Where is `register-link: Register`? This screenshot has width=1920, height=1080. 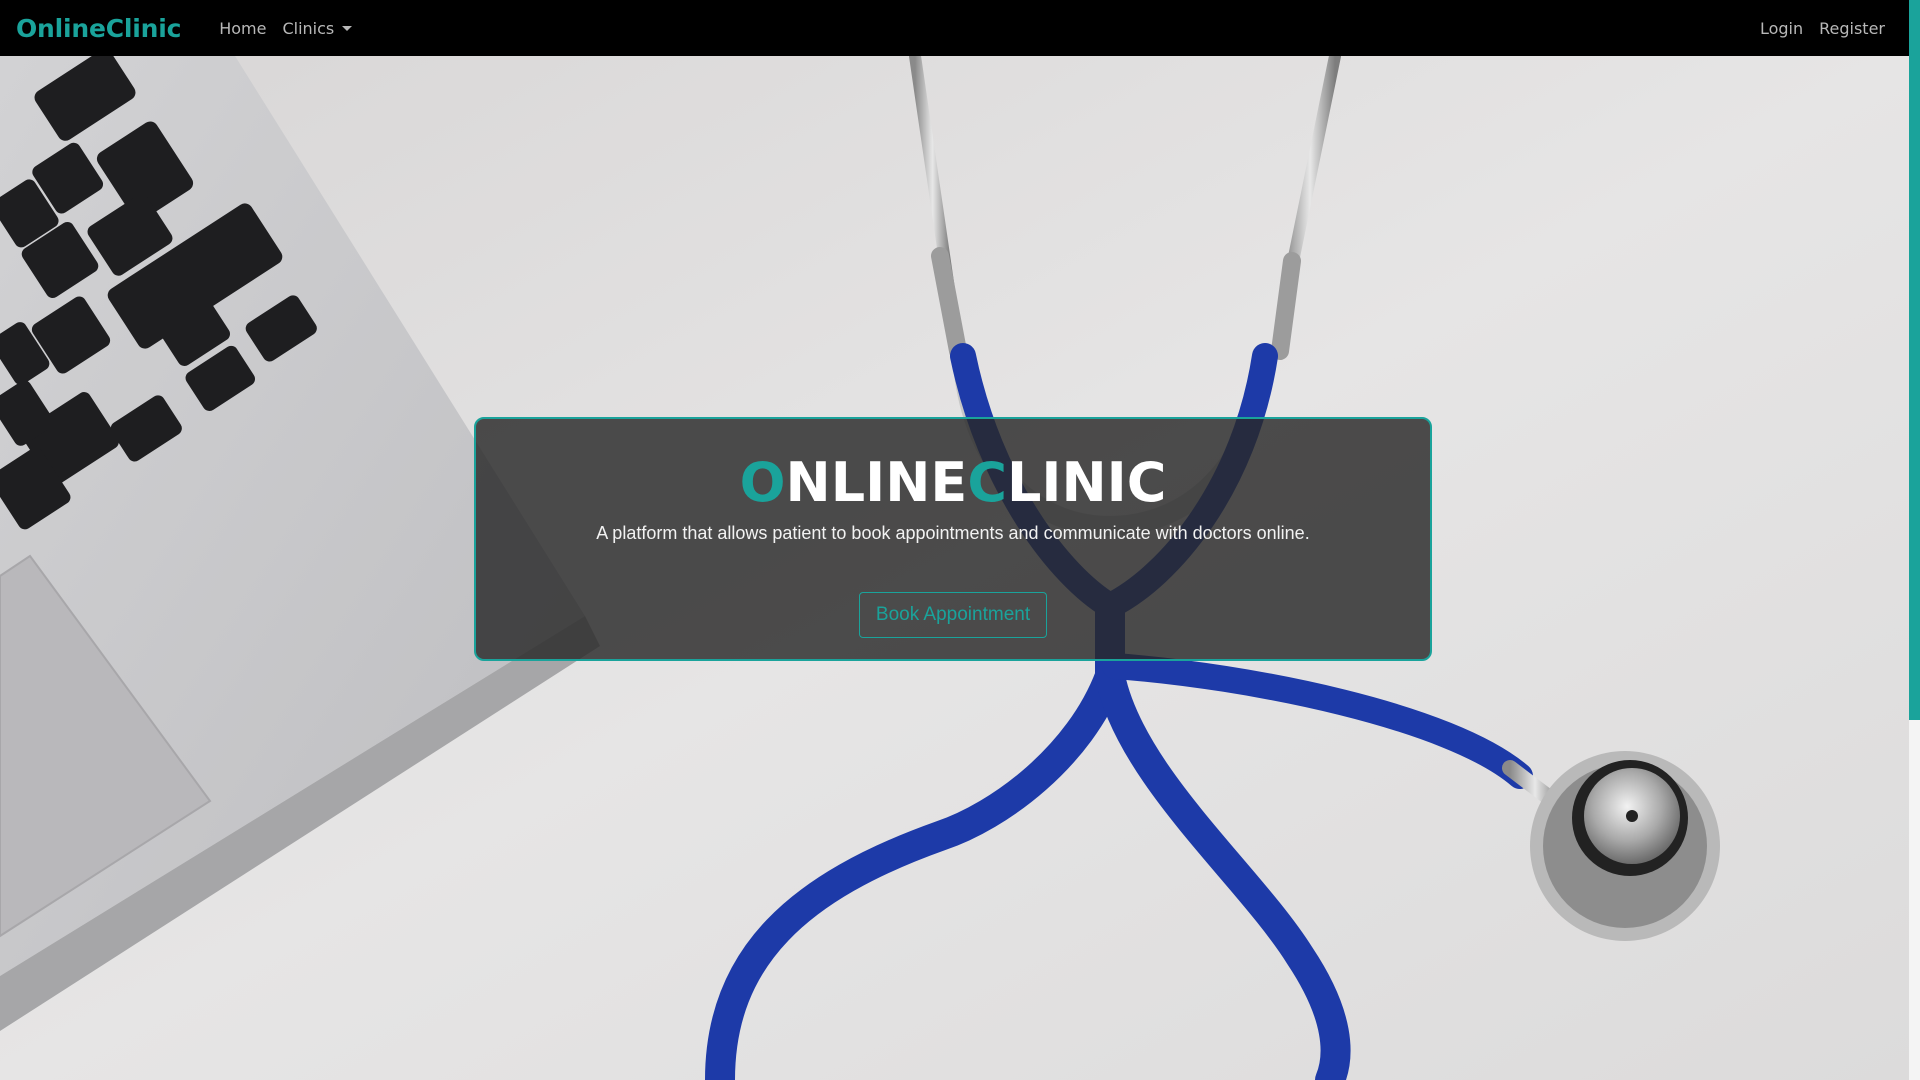 register-link: Register is located at coordinates (1852, 28).